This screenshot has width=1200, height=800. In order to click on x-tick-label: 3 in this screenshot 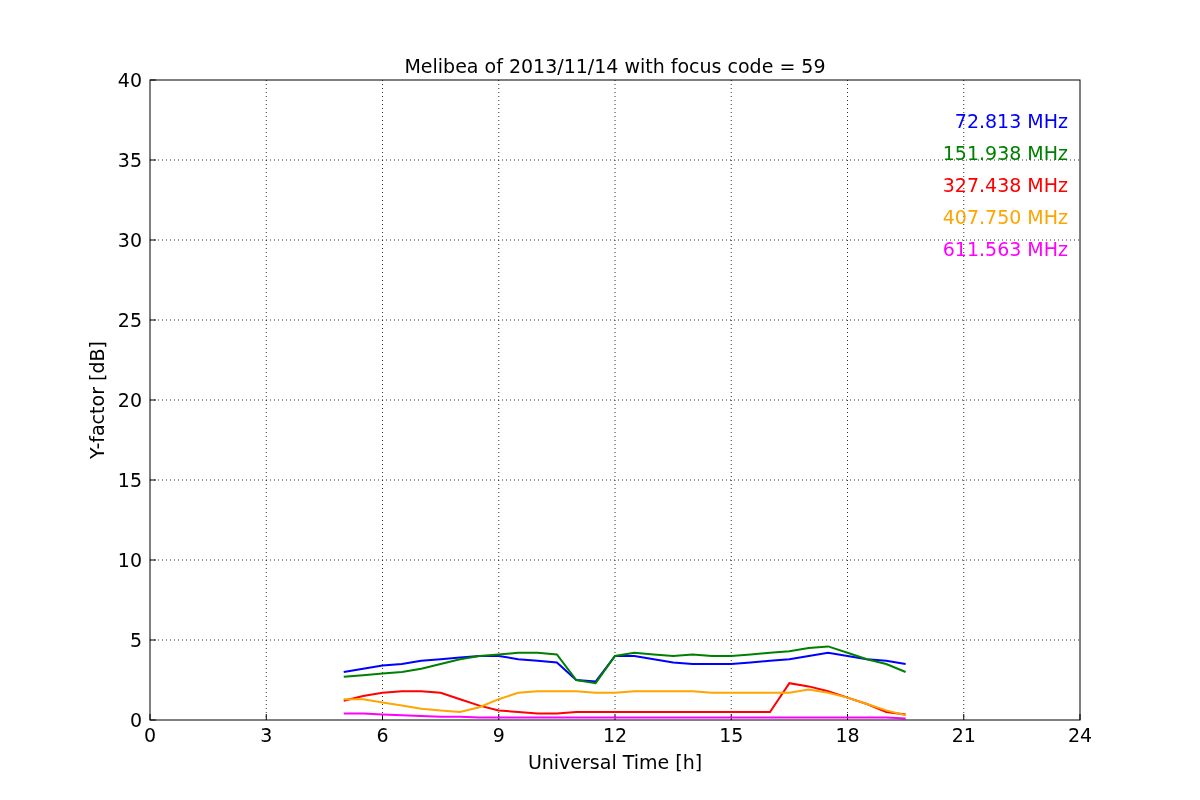, I will do `click(266, 735)`.